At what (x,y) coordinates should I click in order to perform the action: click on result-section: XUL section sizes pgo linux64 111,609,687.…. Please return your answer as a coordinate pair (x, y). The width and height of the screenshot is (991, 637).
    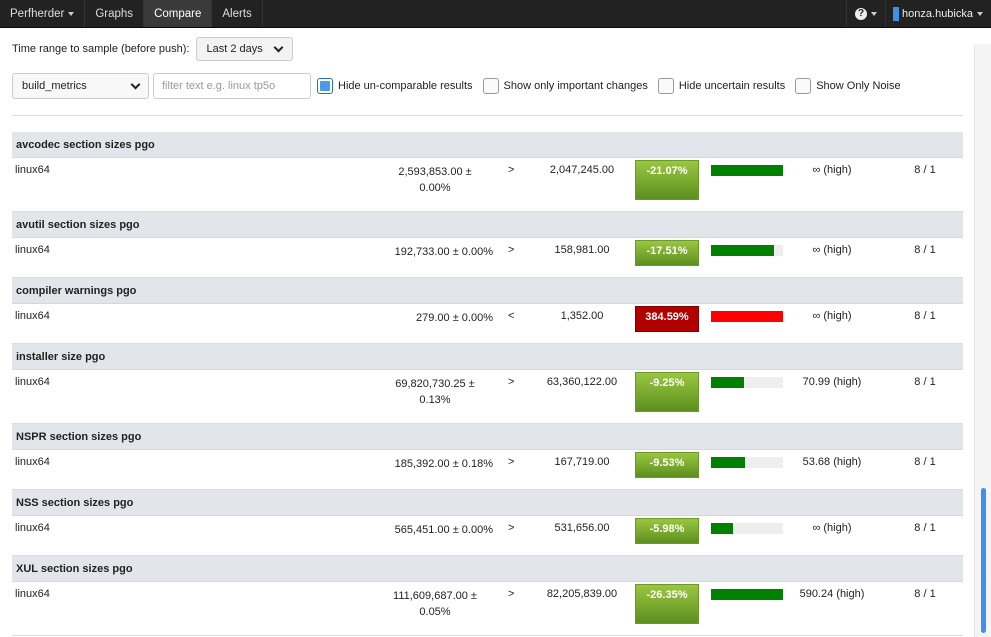
    Looking at the image, I should click on (487, 596).